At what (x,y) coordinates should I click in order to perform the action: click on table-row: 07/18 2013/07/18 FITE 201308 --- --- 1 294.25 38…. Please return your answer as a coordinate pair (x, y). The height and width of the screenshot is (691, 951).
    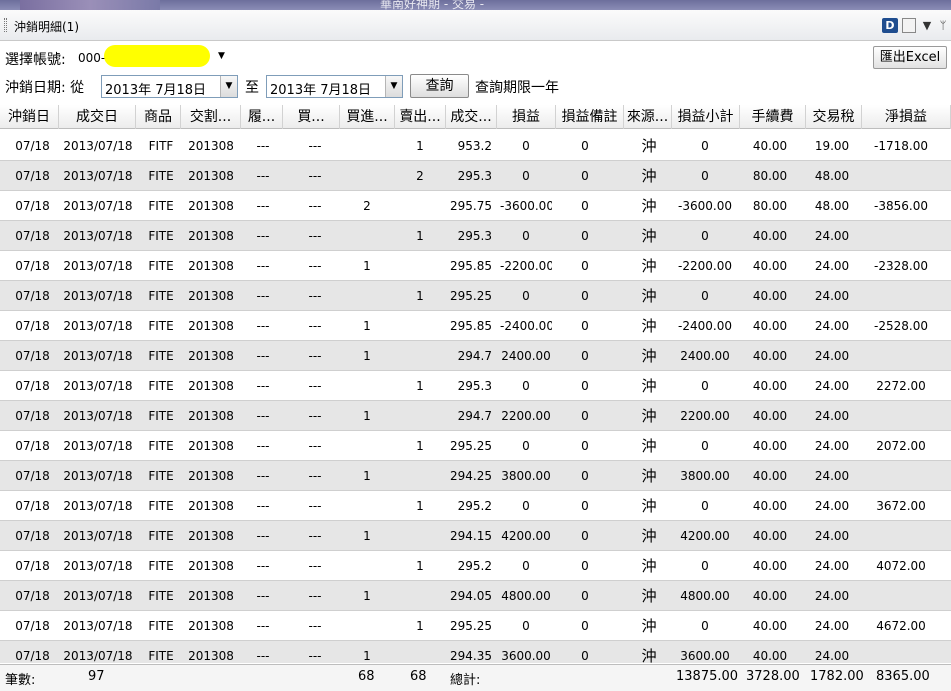
    Looking at the image, I should click on (475, 476).